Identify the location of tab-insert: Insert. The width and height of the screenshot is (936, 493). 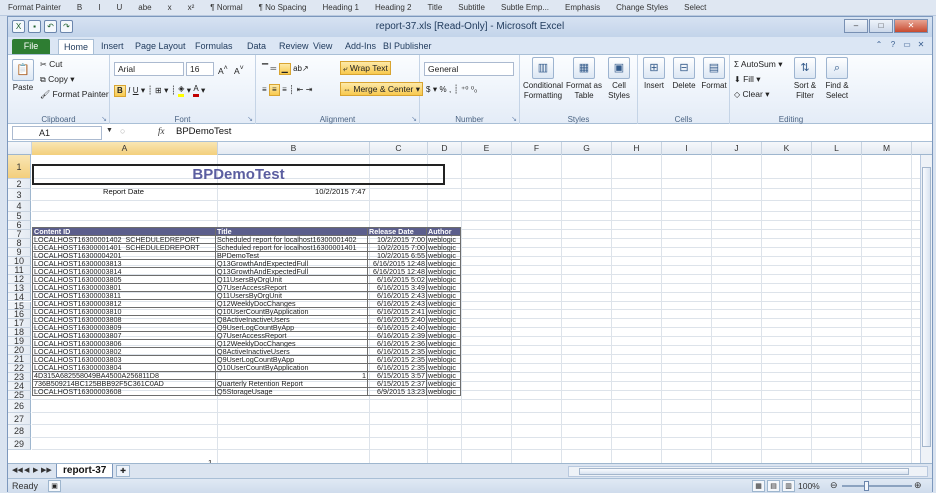
(112, 46).